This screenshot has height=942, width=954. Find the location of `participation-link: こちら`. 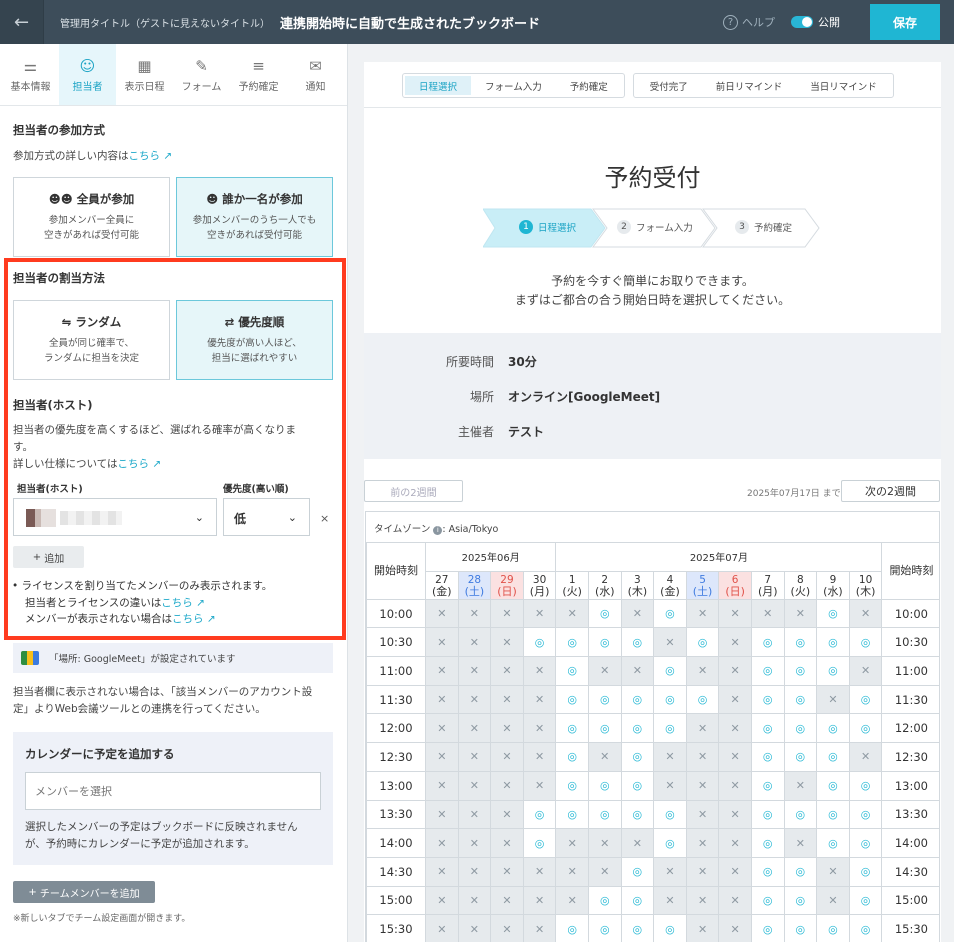

participation-link: こちら is located at coordinates (145, 156).